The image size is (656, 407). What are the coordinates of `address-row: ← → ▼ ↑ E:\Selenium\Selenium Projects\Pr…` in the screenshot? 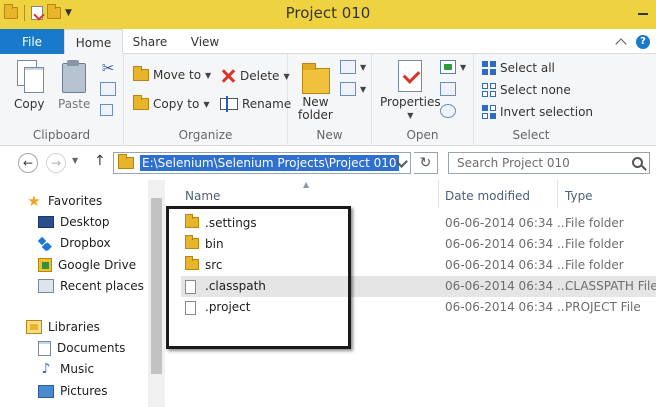 It's located at (328, 163).